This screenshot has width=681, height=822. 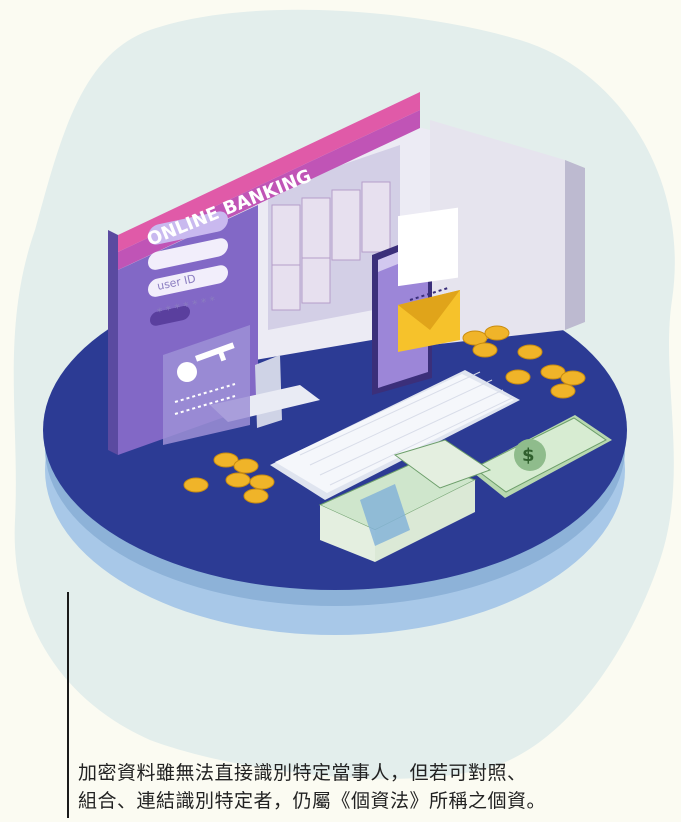 What do you see at coordinates (312, 801) in the screenshot?
I see `caption-line-2: 組合、連結識別特定者，仍屬《個資法》所稱之個資。` at bounding box center [312, 801].